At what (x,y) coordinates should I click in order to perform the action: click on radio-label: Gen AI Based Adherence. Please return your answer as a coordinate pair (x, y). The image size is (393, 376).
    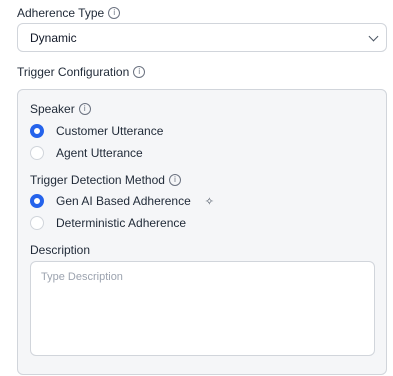
    Looking at the image, I should click on (123, 201).